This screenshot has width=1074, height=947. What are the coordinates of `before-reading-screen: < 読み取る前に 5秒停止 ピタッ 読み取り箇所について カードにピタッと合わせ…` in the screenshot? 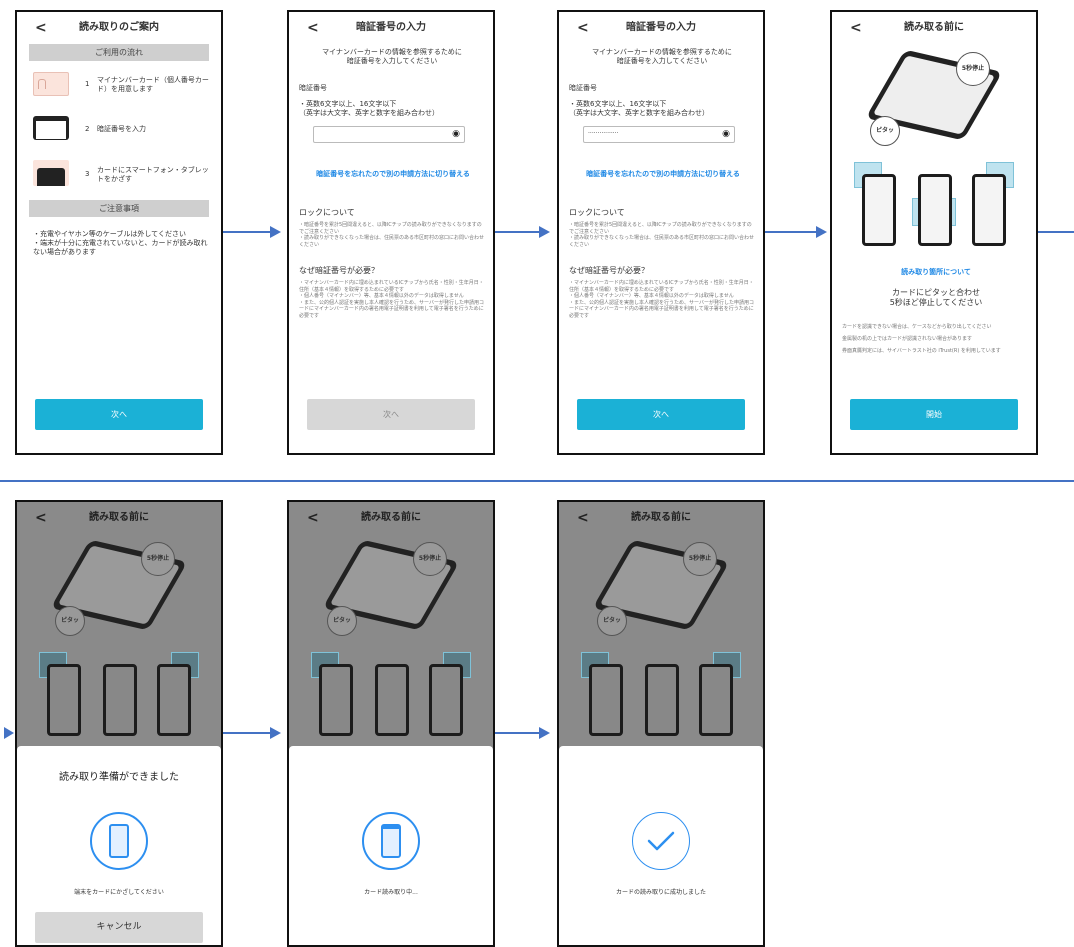 It's located at (934, 232).